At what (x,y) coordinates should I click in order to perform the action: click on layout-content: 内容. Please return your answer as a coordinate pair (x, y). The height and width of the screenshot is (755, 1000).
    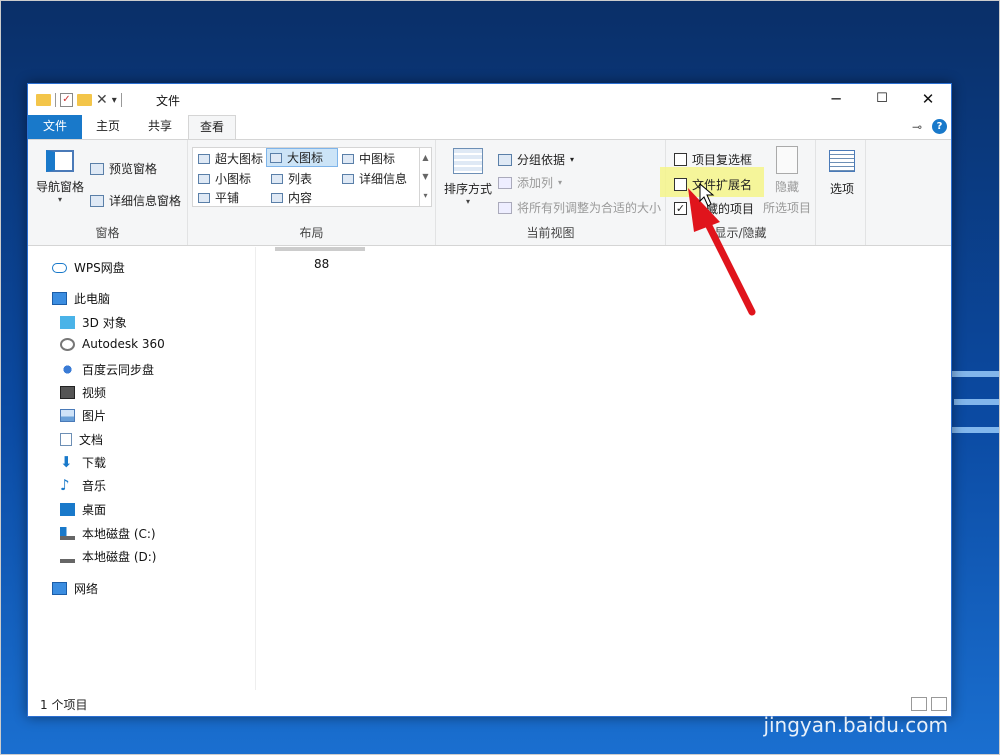
    Looking at the image, I should click on (290, 197).